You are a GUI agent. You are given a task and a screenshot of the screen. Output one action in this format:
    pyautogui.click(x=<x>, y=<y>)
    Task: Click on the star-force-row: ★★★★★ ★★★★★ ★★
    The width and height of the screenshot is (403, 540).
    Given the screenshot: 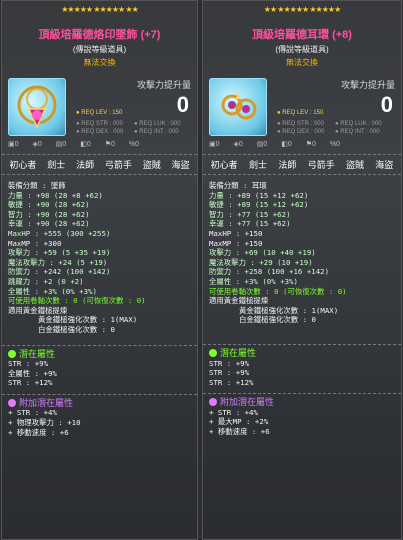 What is the action you would take?
    pyautogui.click(x=99, y=7)
    